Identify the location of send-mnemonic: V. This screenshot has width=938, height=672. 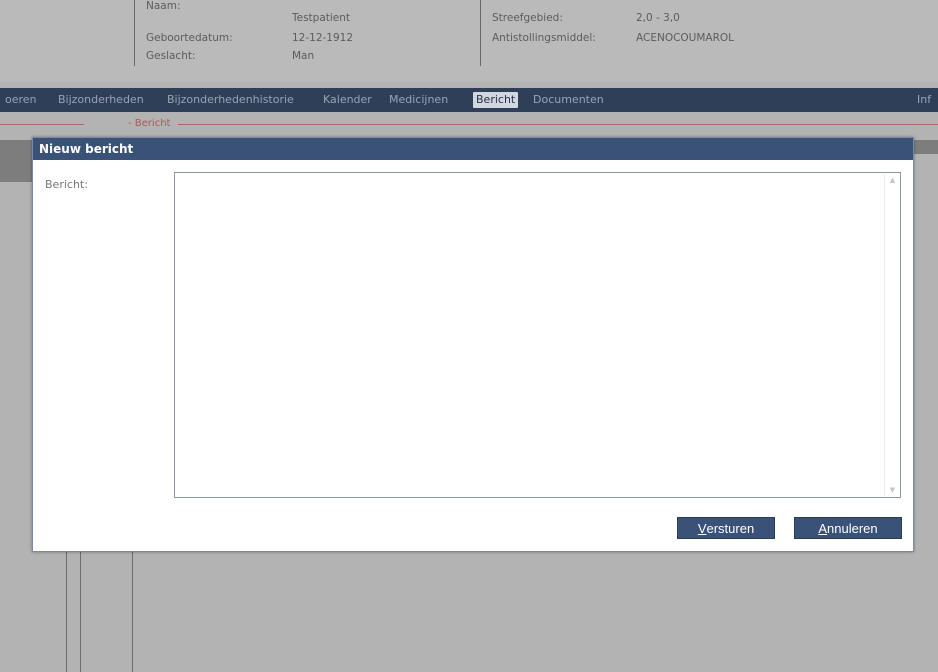
(702, 528).